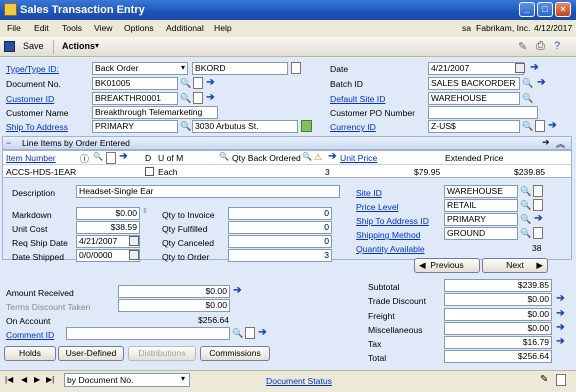 Image resolution: width=576 pixels, height=392 pixels. What do you see at coordinates (529, 172) in the screenshot?
I see `row-extended-price: $239.85` at bounding box center [529, 172].